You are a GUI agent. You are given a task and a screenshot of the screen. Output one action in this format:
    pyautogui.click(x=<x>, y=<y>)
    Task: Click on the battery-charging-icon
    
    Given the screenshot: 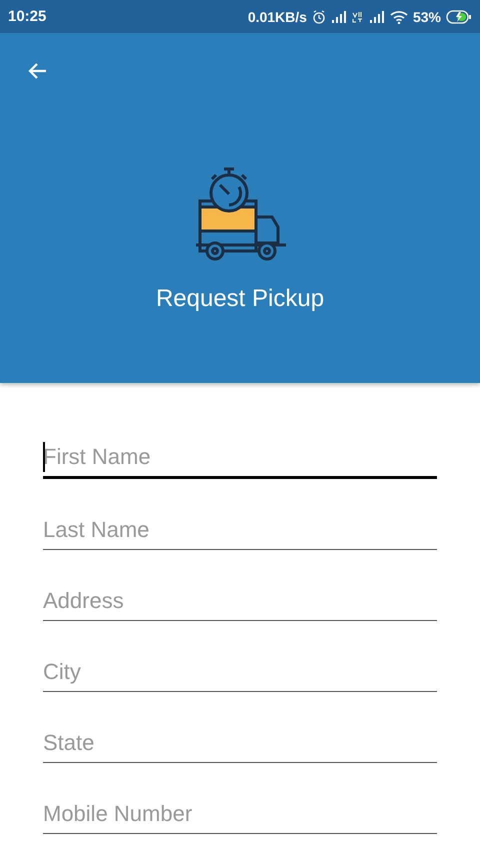 What is the action you would take?
    pyautogui.click(x=459, y=17)
    